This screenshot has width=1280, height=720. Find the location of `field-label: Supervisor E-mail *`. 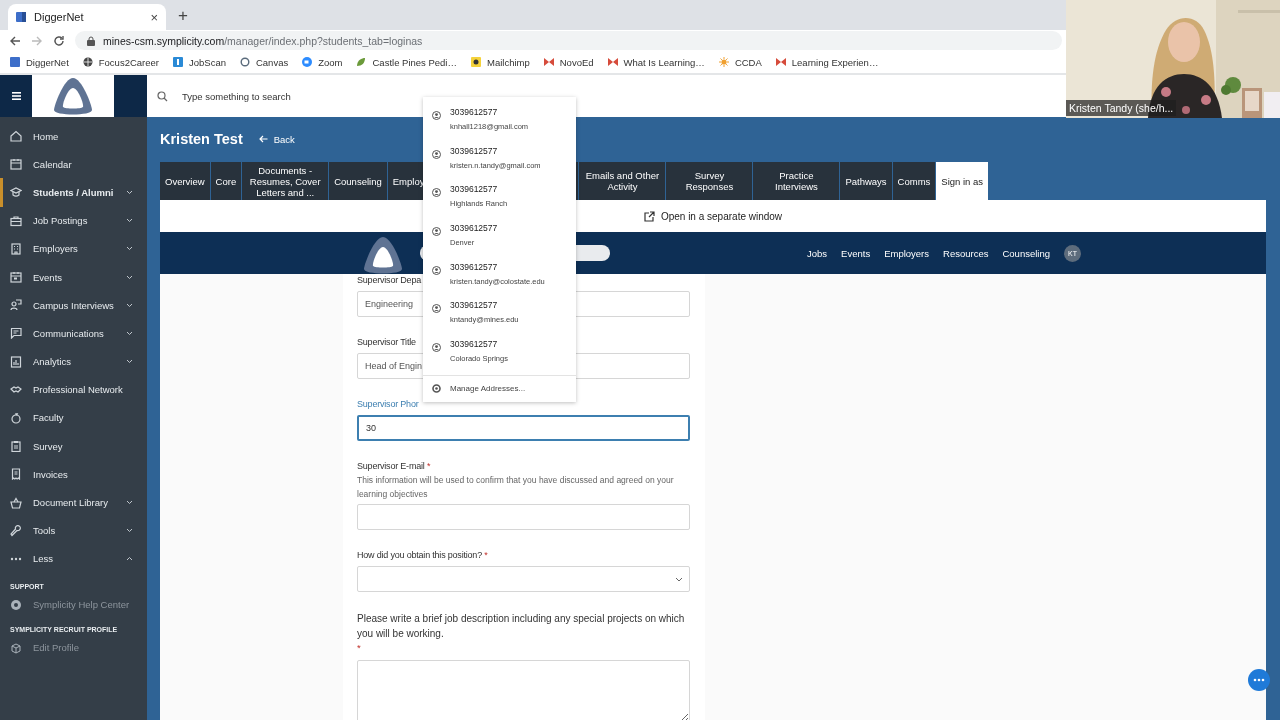

field-label: Supervisor E-mail * is located at coordinates (394, 466).